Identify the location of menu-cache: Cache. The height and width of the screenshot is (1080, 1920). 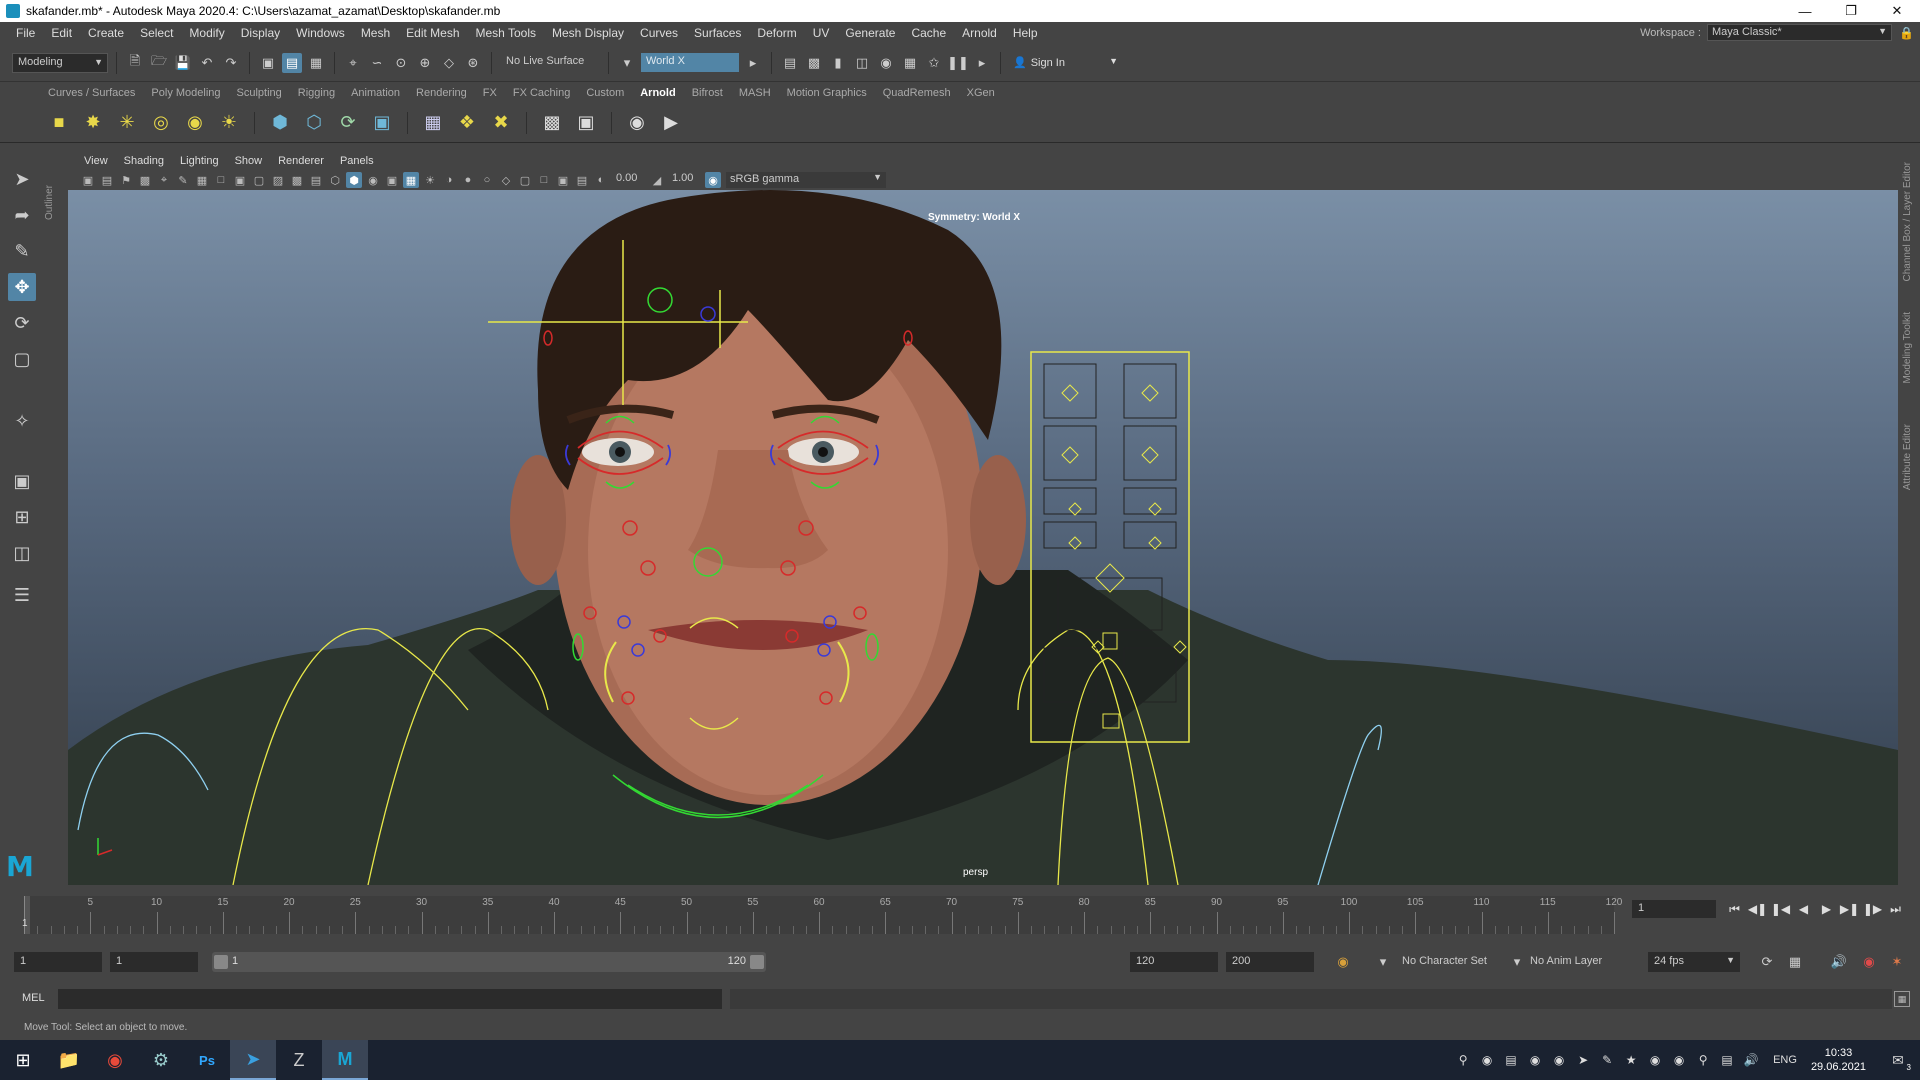
(928, 33).